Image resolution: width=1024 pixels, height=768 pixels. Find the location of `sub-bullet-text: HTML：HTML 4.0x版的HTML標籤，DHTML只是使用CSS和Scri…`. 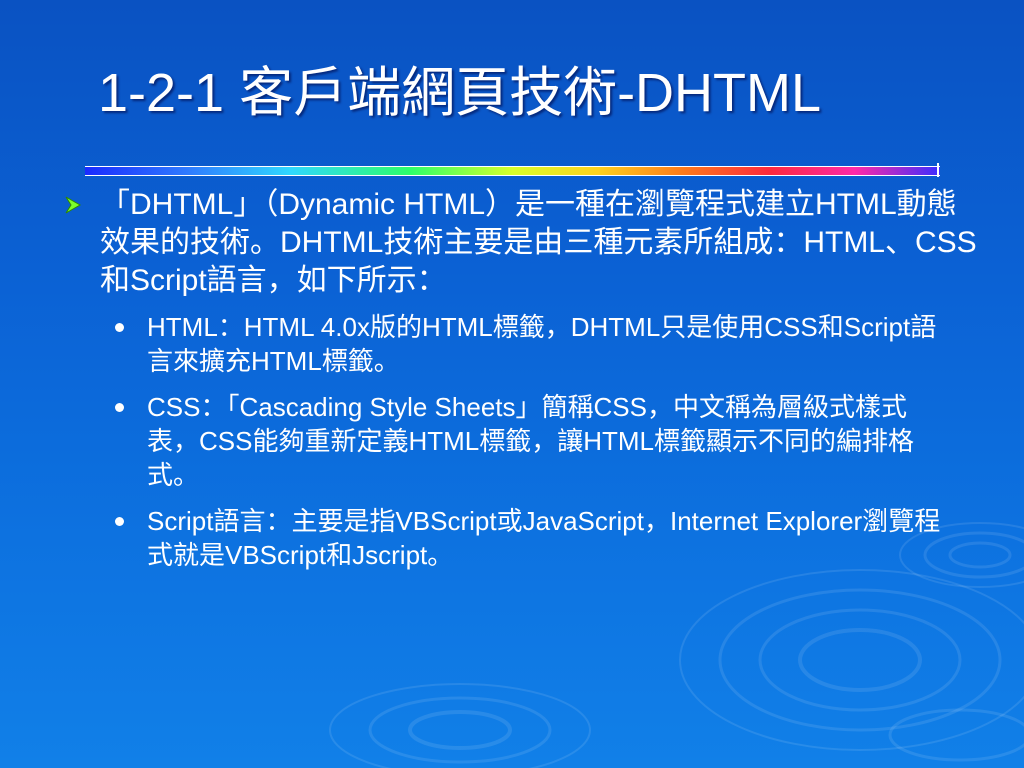

sub-bullet-text: HTML：HTML 4.0x版的HTML標籤，DHTML只是使用CSS和Scri… is located at coordinates (542, 344).